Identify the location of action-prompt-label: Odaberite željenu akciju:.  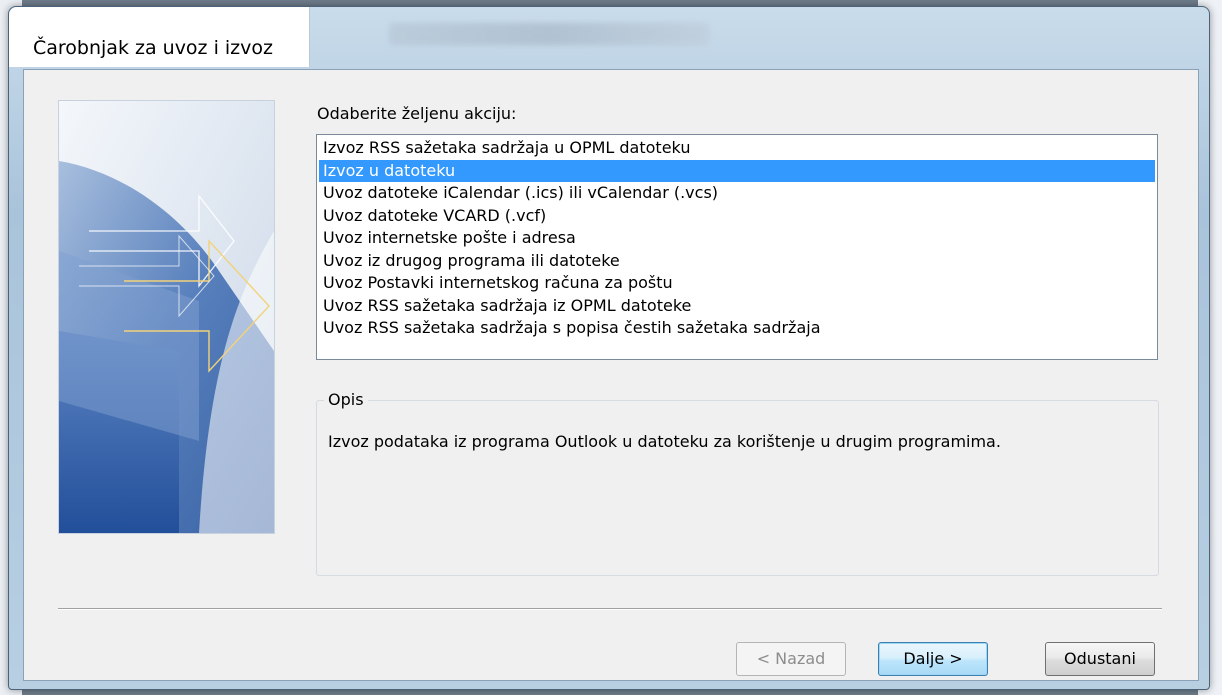
(417, 113).